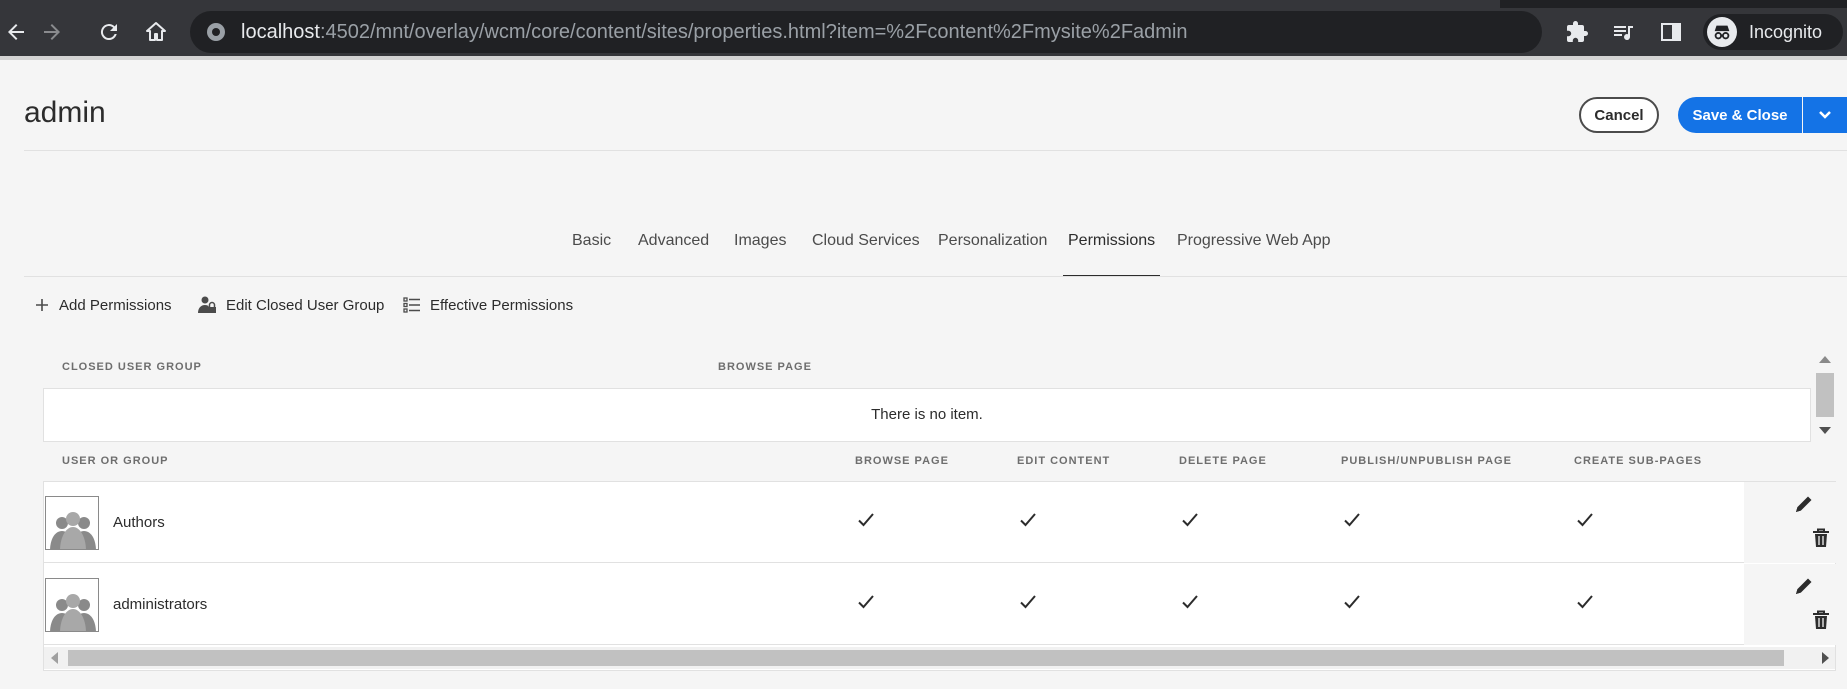  What do you see at coordinates (674, 240) in the screenshot?
I see `tab-label: Advanced` at bounding box center [674, 240].